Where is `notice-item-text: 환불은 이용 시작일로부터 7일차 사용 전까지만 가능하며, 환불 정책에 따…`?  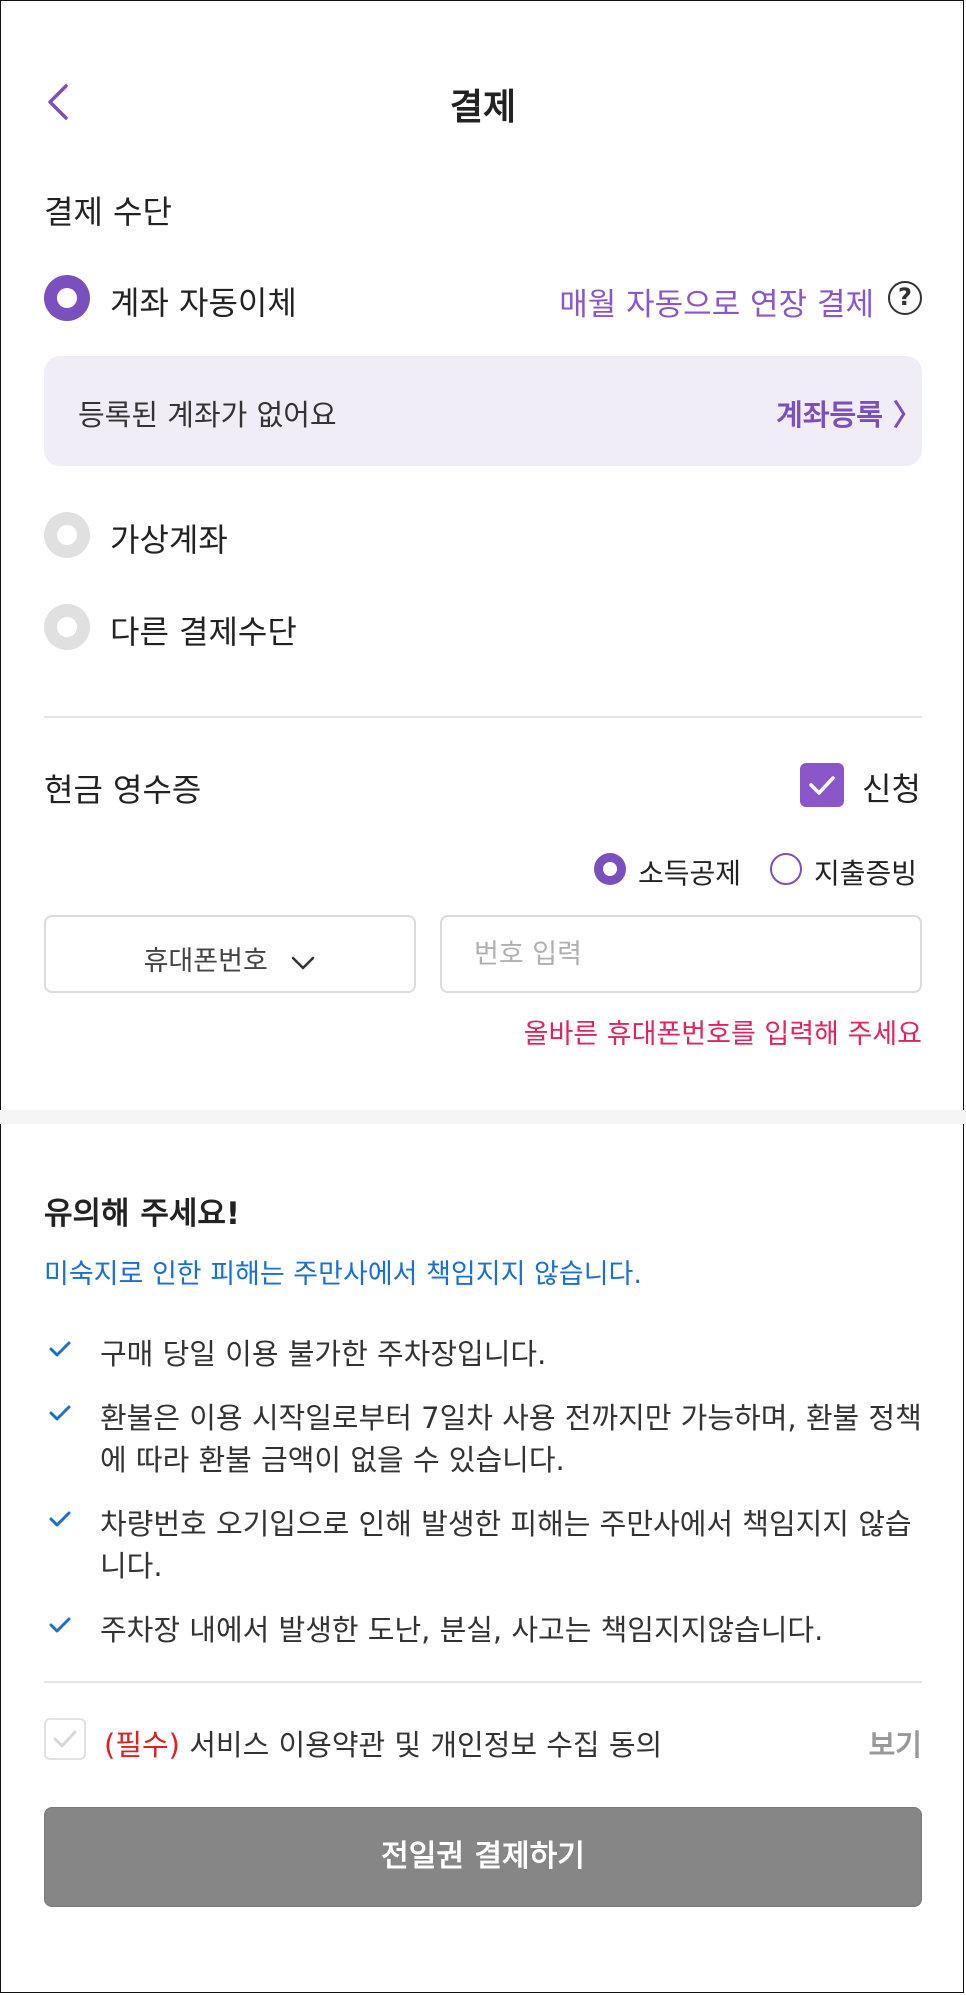
notice-item-text: 환불은 이용 시작일로부터 7일차 사용 전까지만 가능하며, 환불 정책에 따… is located at coordinates (511, 1439).